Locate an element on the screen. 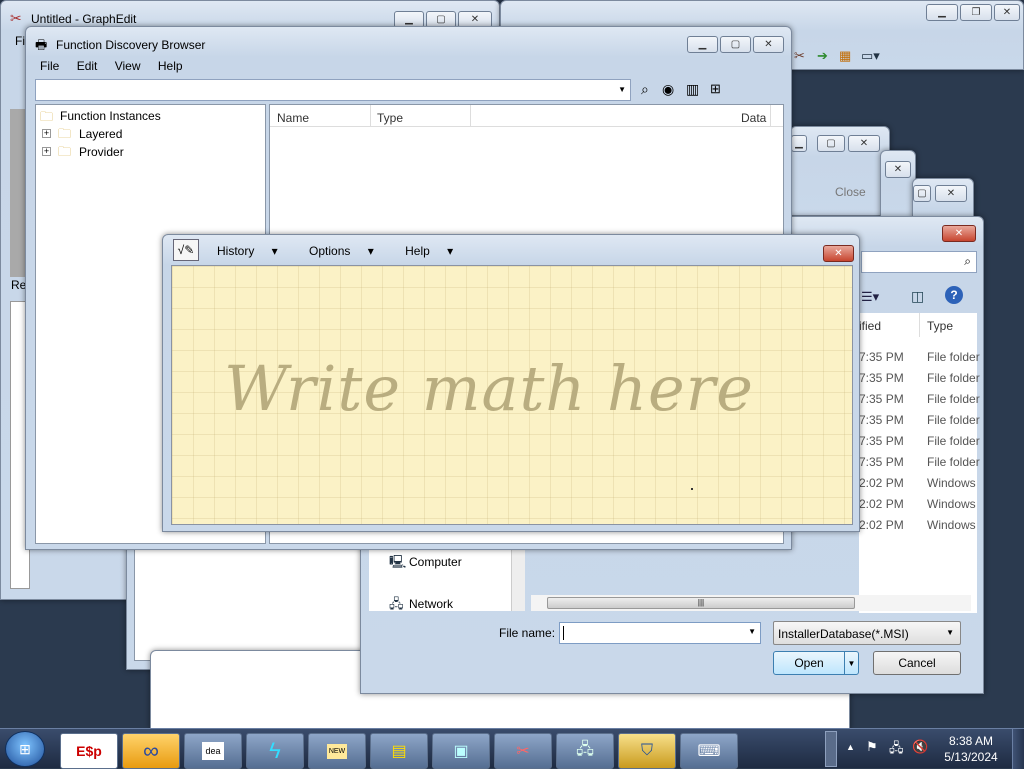 This screenshot has height=769, width=1024. start-button: ⊞ is located at coordinates (25, 749).